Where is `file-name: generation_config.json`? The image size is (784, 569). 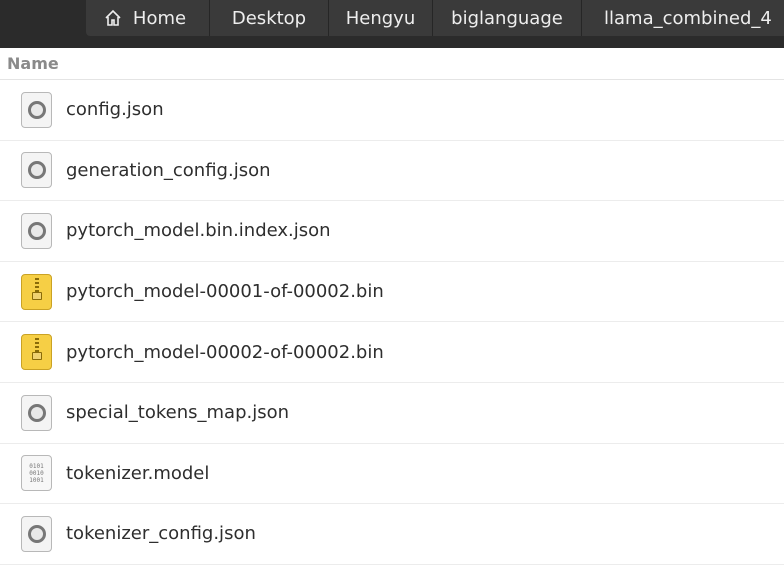 file-name: generation_config.json is located at coordinates (168, 170).